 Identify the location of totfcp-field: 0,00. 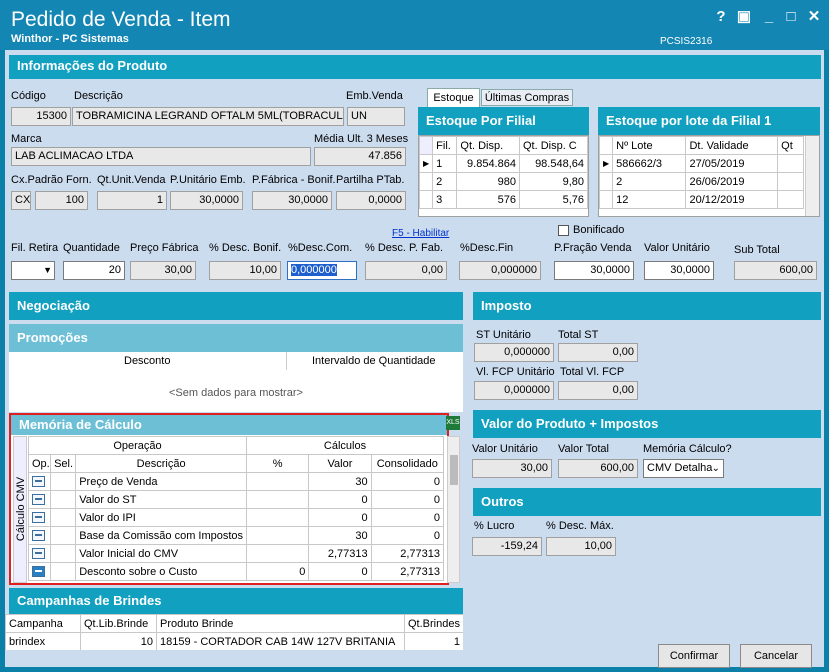
(598, 390).